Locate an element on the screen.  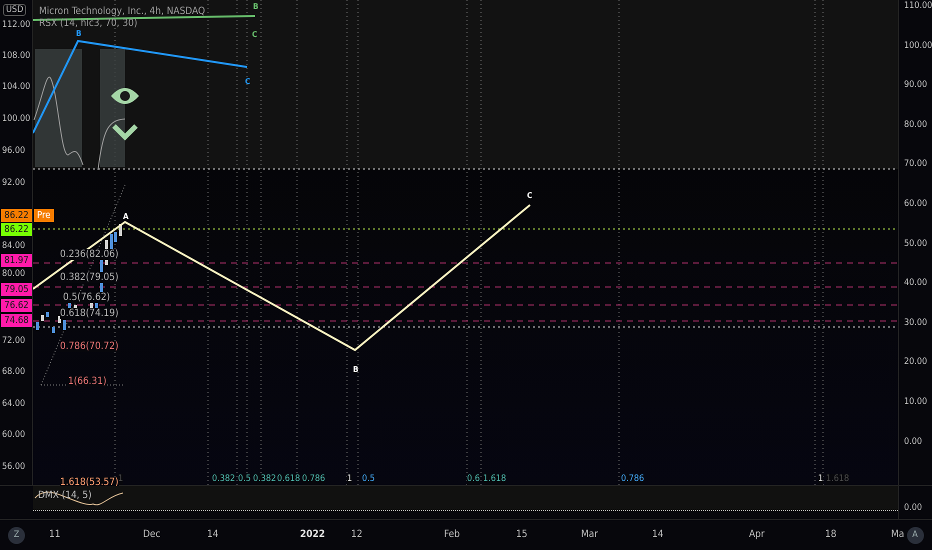
indicator-label: DMX (14, 5) is located at coordinates (65, 495).